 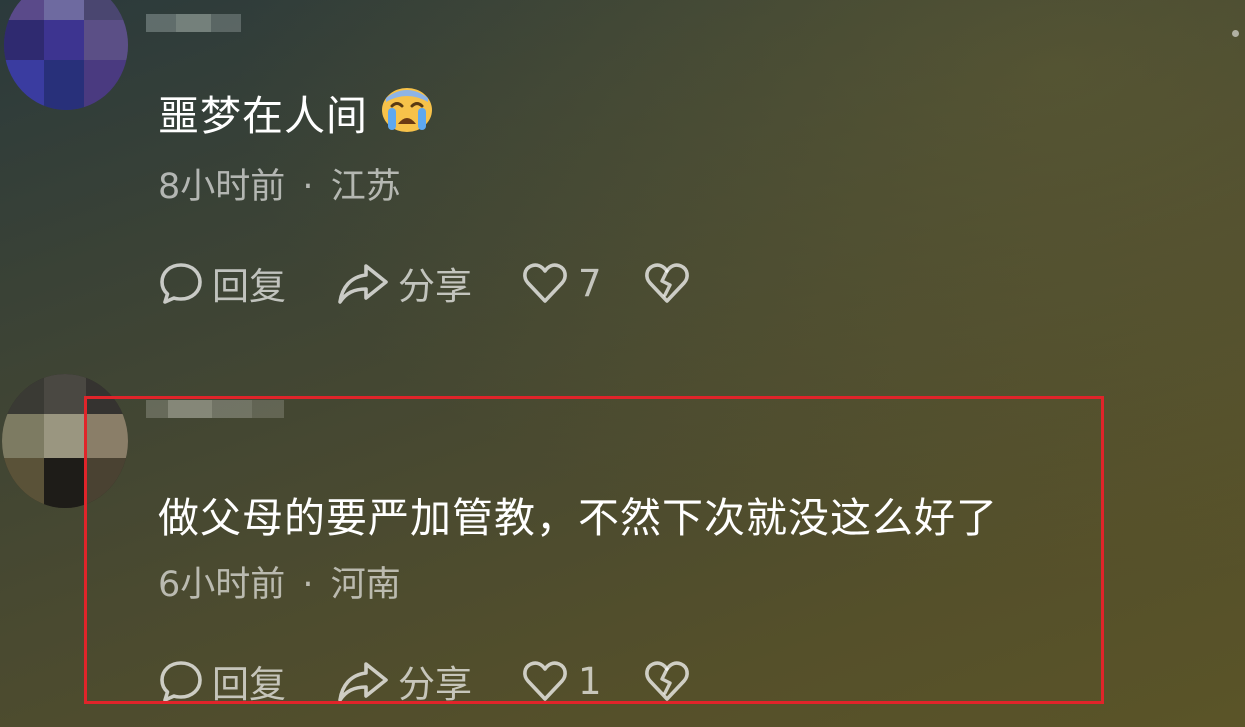 What do you see at coordinates (181, 283) in the screenshot?
I see `speech-bubble-icon` at bounding box center [181, 283].